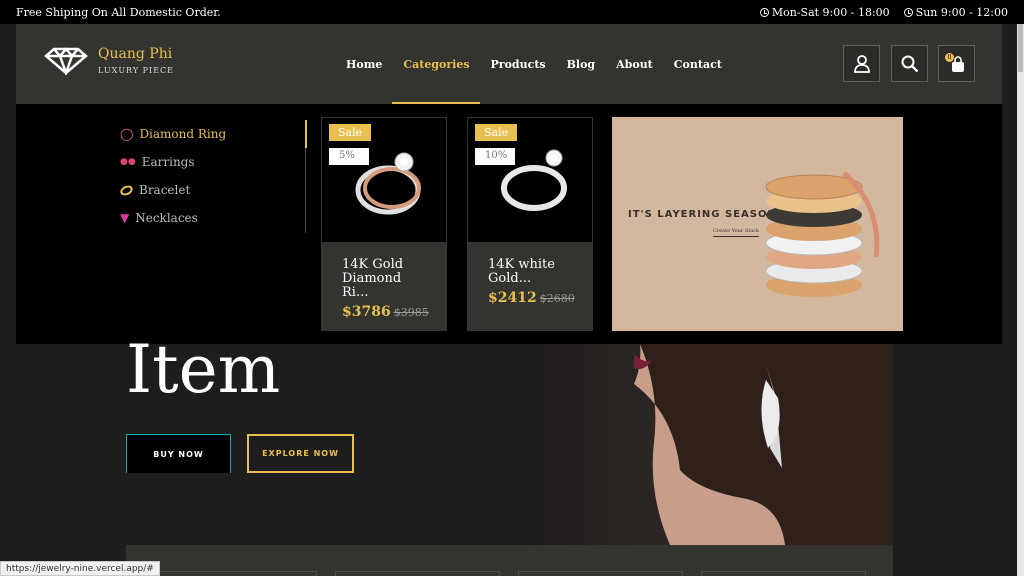  I want to click on account-button, so click(861, 63).